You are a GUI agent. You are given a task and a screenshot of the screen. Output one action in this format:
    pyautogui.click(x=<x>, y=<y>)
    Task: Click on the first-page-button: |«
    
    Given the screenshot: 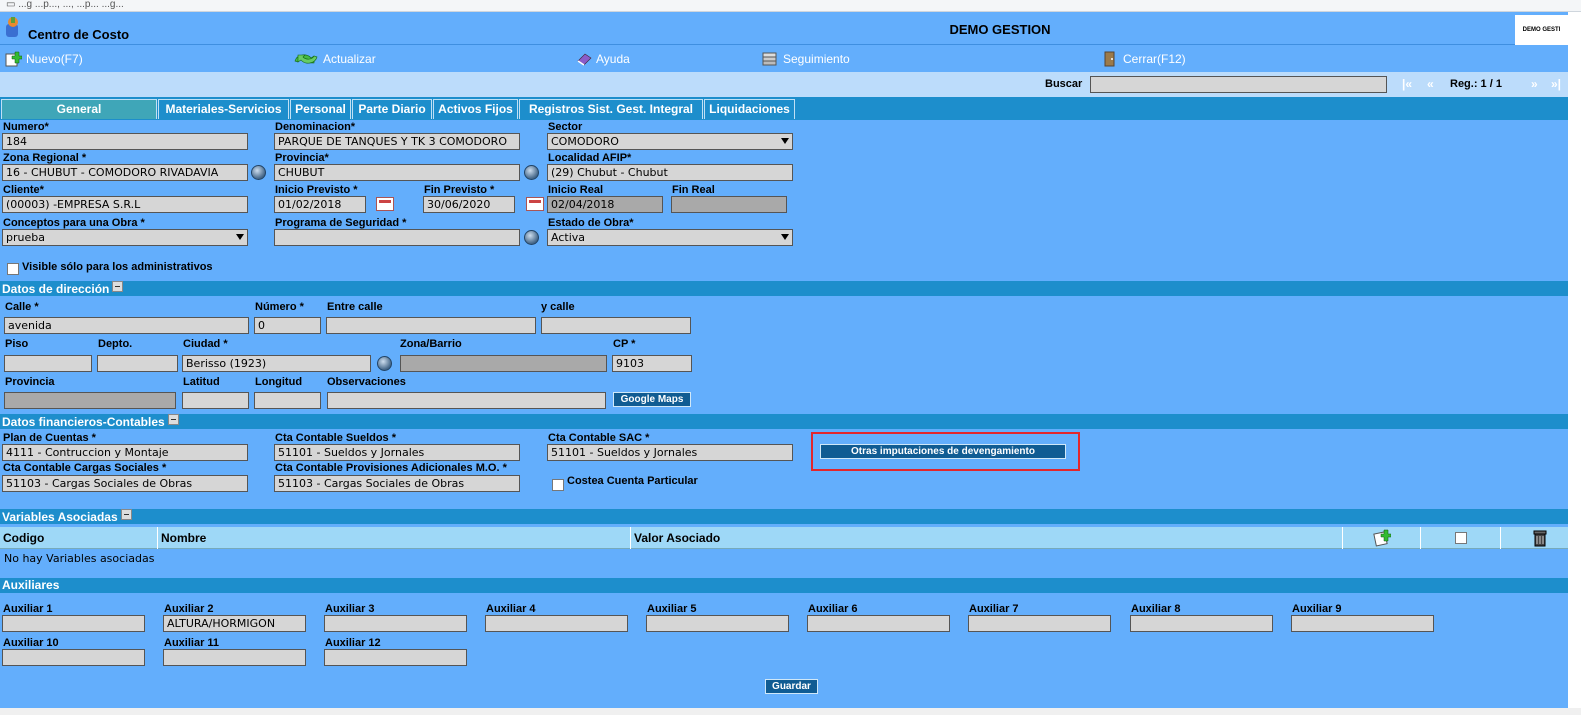 What is the action you would take?
    pyautogui.click(x=1407, y=84)
    